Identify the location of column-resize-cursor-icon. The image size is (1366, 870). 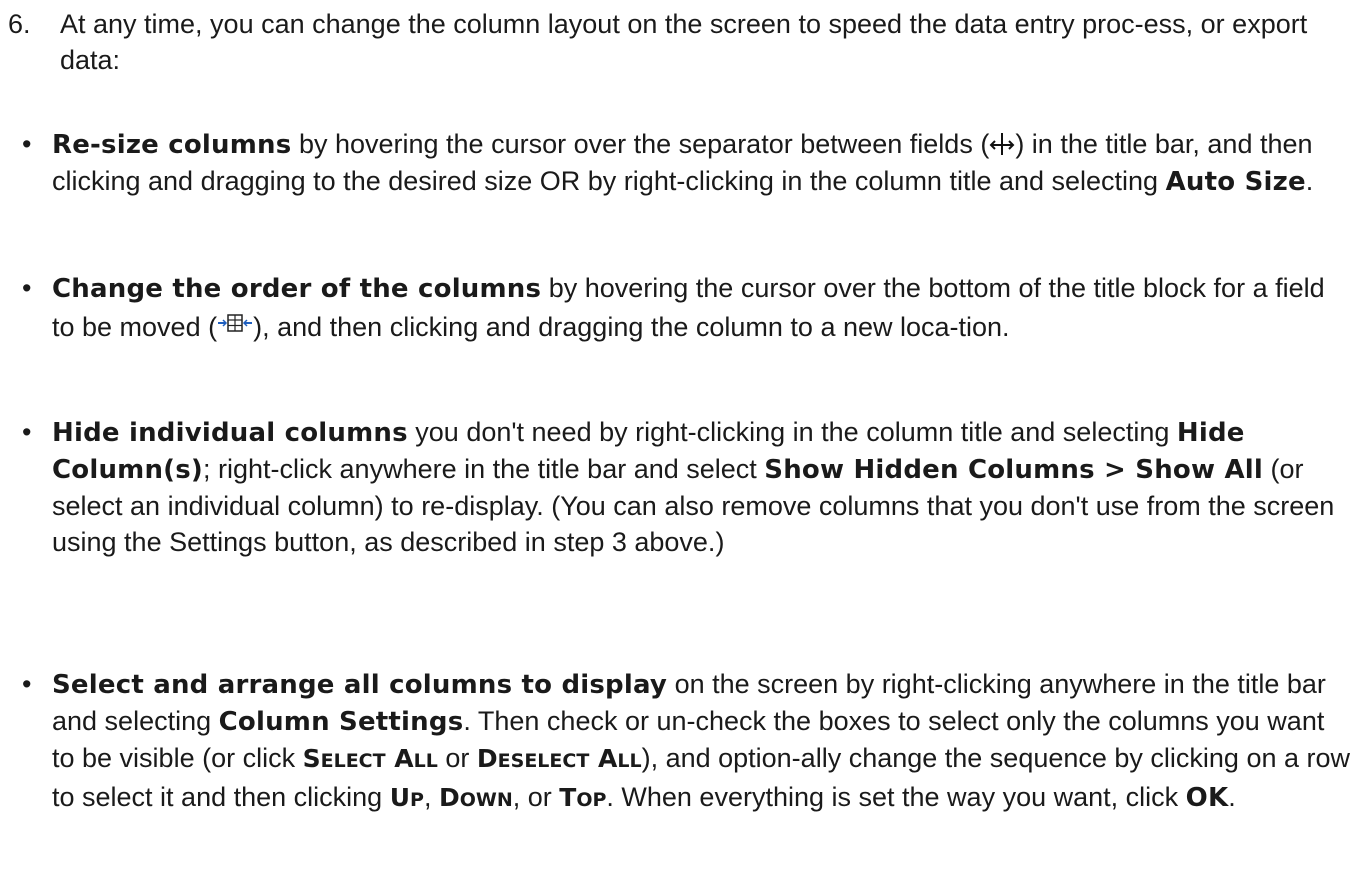
(1002, 143).